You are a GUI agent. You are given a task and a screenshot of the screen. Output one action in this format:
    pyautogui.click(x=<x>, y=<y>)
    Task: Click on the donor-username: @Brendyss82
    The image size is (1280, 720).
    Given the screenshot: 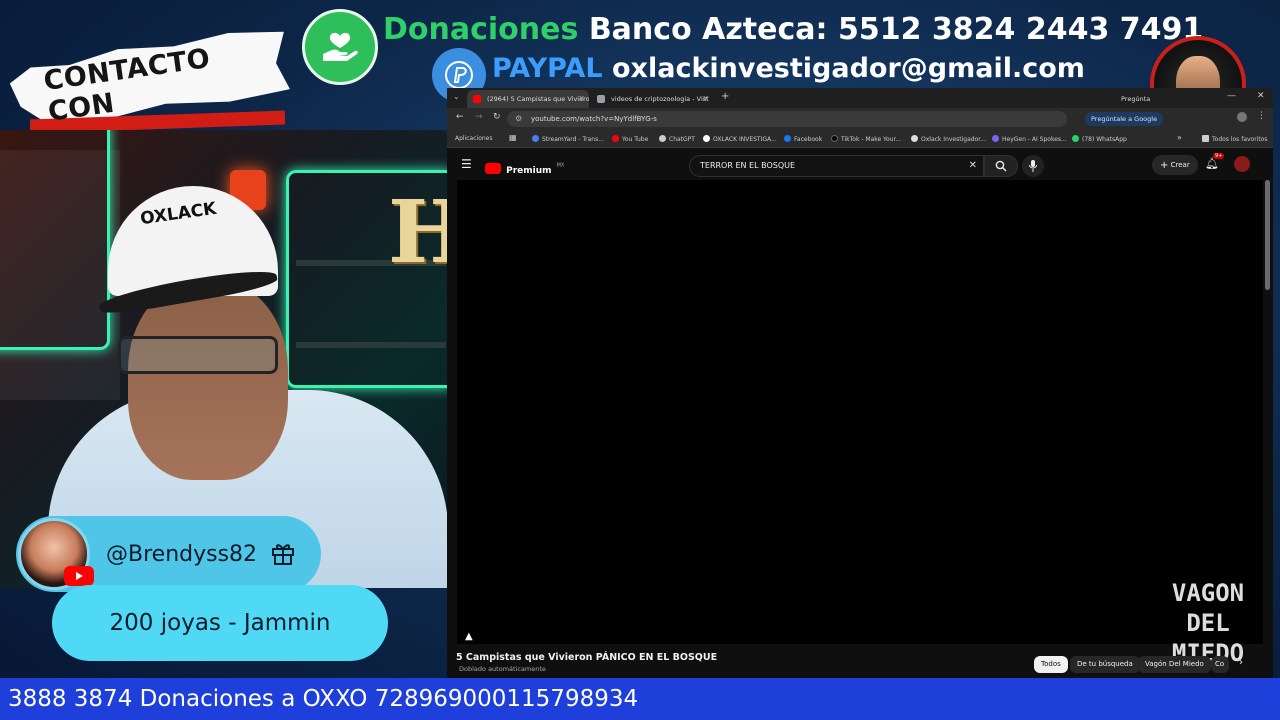 What is the action you would take?
    pyautogui.click(x=182, y=554)
    